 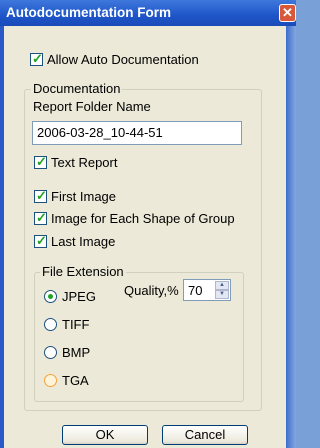 I want to click on first-image-checkbox: ✓ First Image, so click(x=75, y=196).